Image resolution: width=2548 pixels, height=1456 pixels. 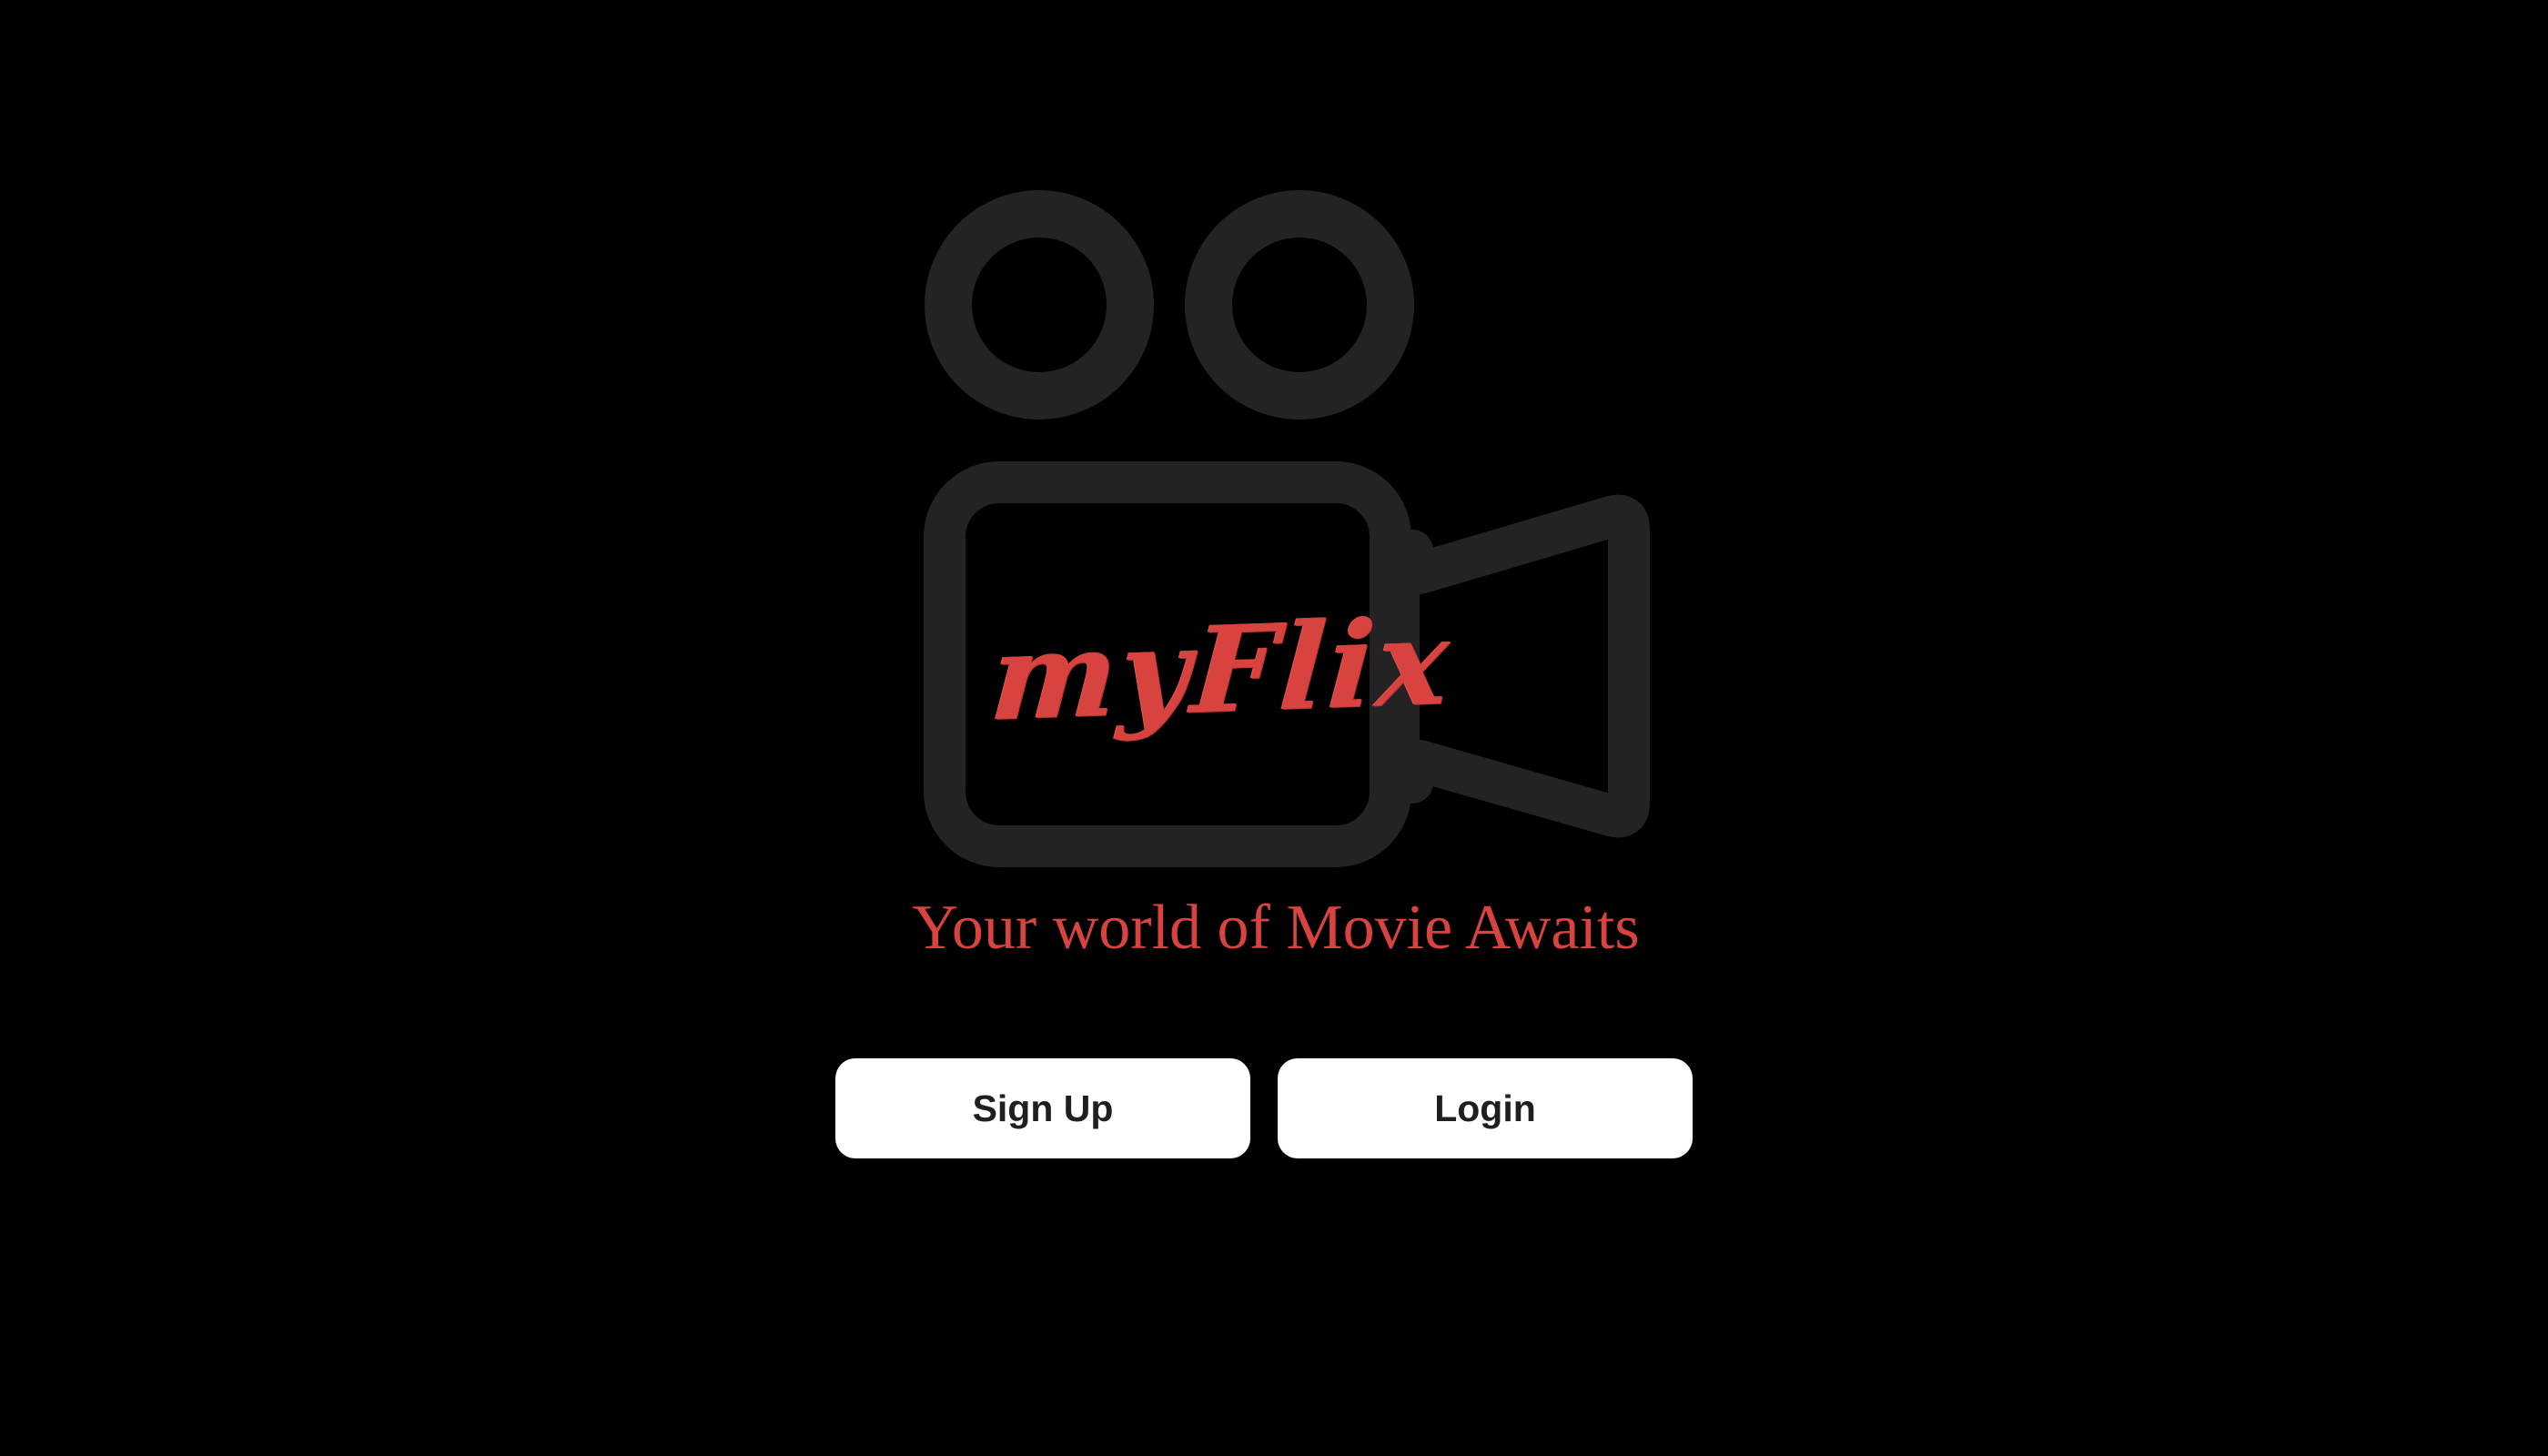 What do you see at coordinates (1221, 670) in the screenshot?
I see `logo-wordmark: myFlix` at bounding box center [1221, 670].